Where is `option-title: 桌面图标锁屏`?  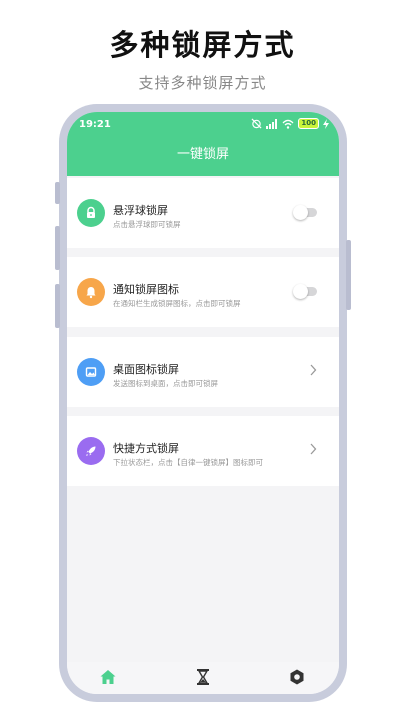
option-title: 桌面图标锁屏 is located at coordinates (146, 369).